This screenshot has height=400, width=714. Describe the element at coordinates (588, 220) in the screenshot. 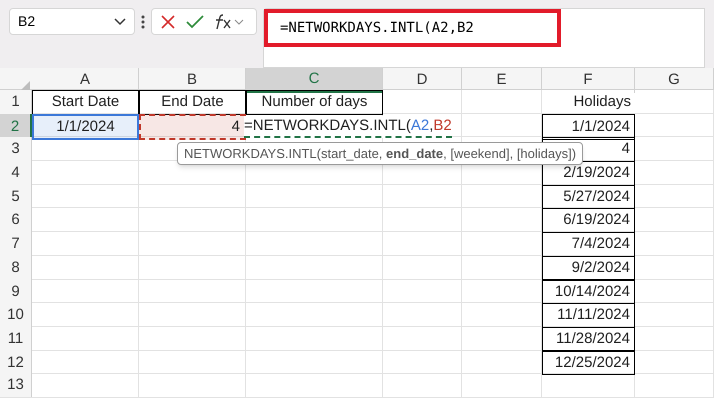

I see `cell: 6/19/2024` at that location.